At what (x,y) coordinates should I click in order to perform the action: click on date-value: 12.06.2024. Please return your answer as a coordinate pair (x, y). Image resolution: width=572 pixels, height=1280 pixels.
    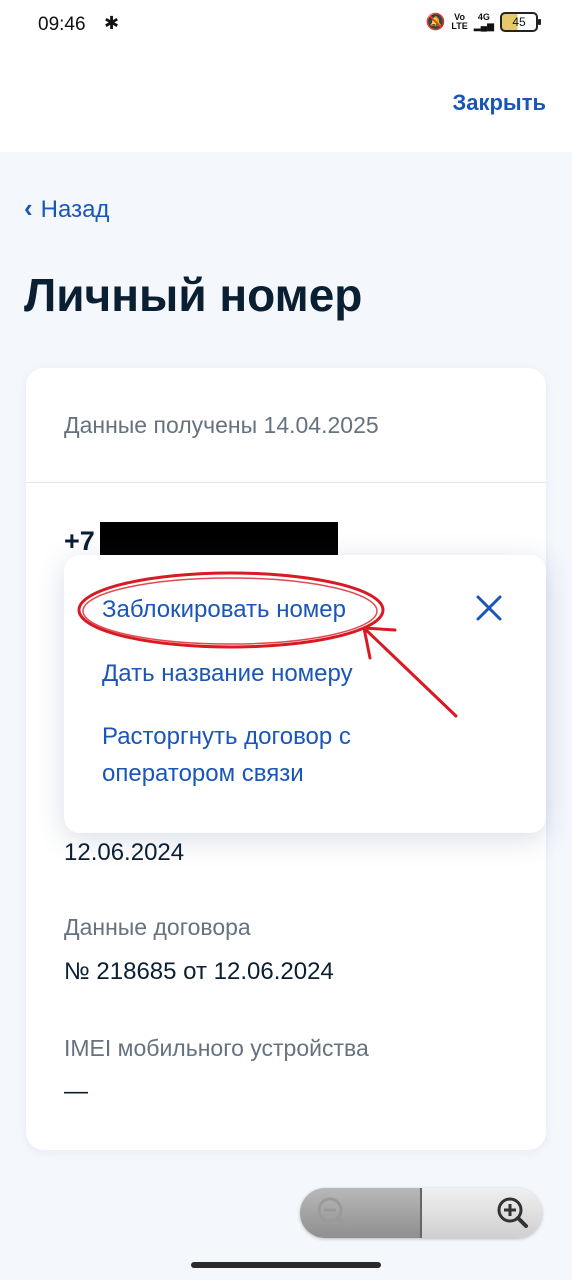
    Looking at the image, I should click on (124, 852).